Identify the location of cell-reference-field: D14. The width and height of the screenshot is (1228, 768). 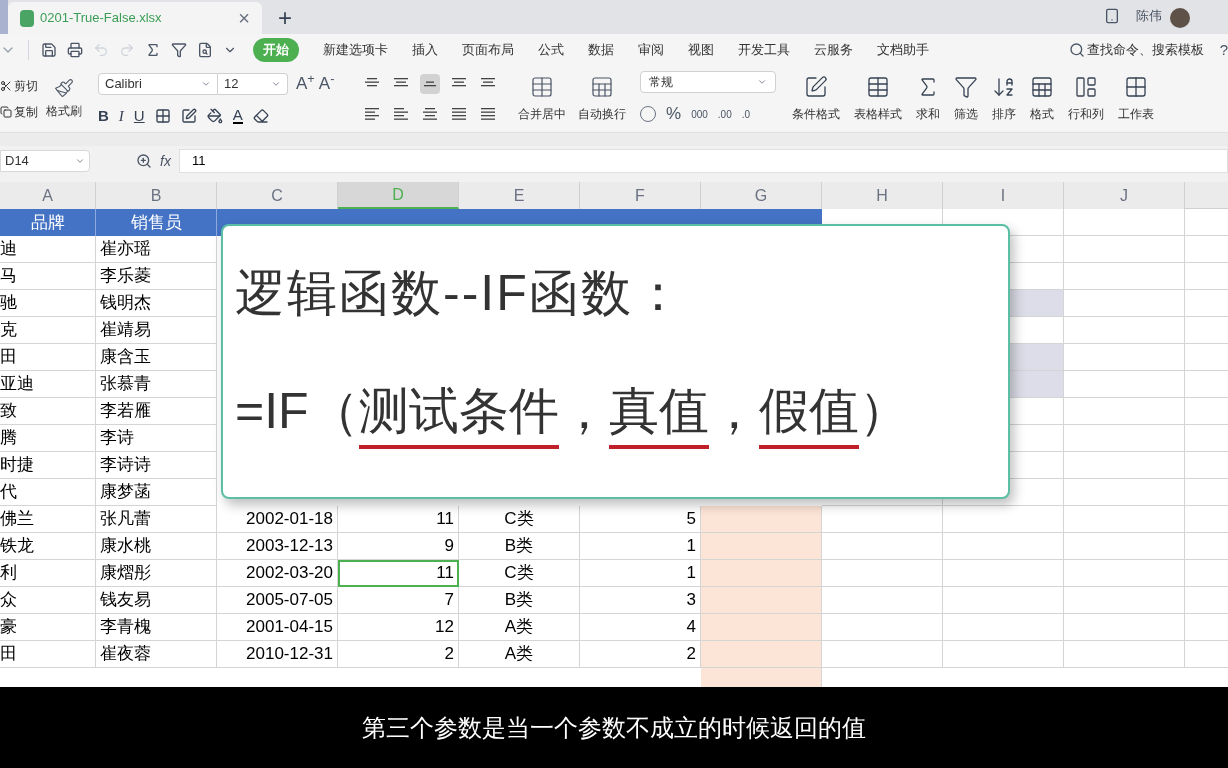
(45, 161).